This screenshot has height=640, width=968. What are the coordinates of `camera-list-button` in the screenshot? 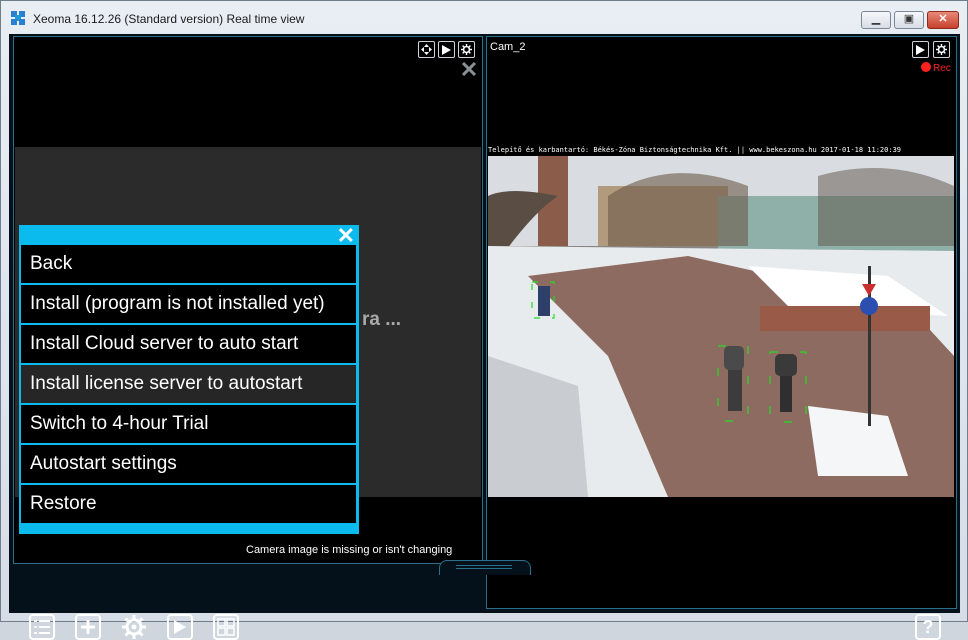 It's located at (42, 627).